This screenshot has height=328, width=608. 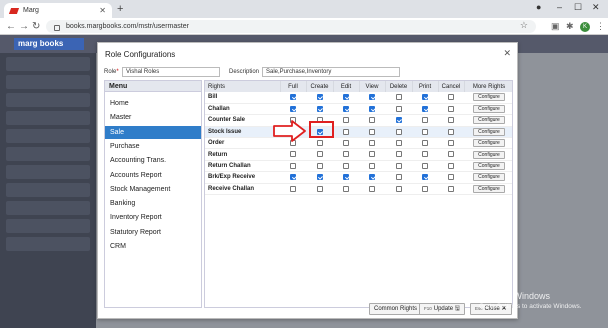 I want to click on menu-item-master: Master, so click(x=153, y=117).